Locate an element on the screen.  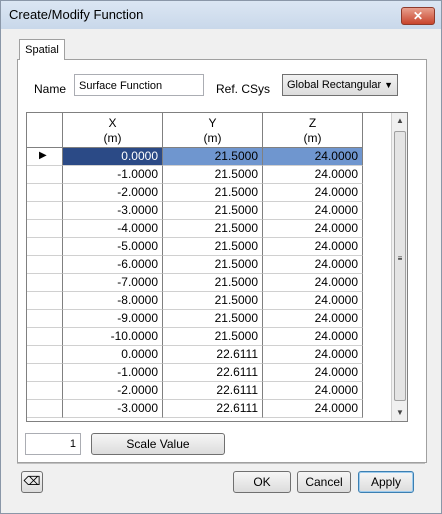
apply-button: Apply is located at coordinates (386, 482).